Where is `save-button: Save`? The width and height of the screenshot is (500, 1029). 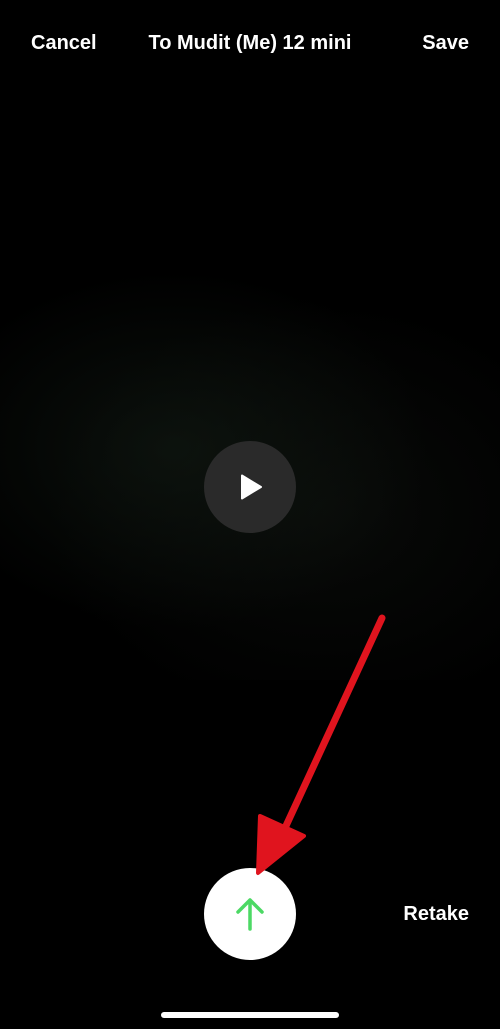
save-button: Save is located at coordinates (445, 43).